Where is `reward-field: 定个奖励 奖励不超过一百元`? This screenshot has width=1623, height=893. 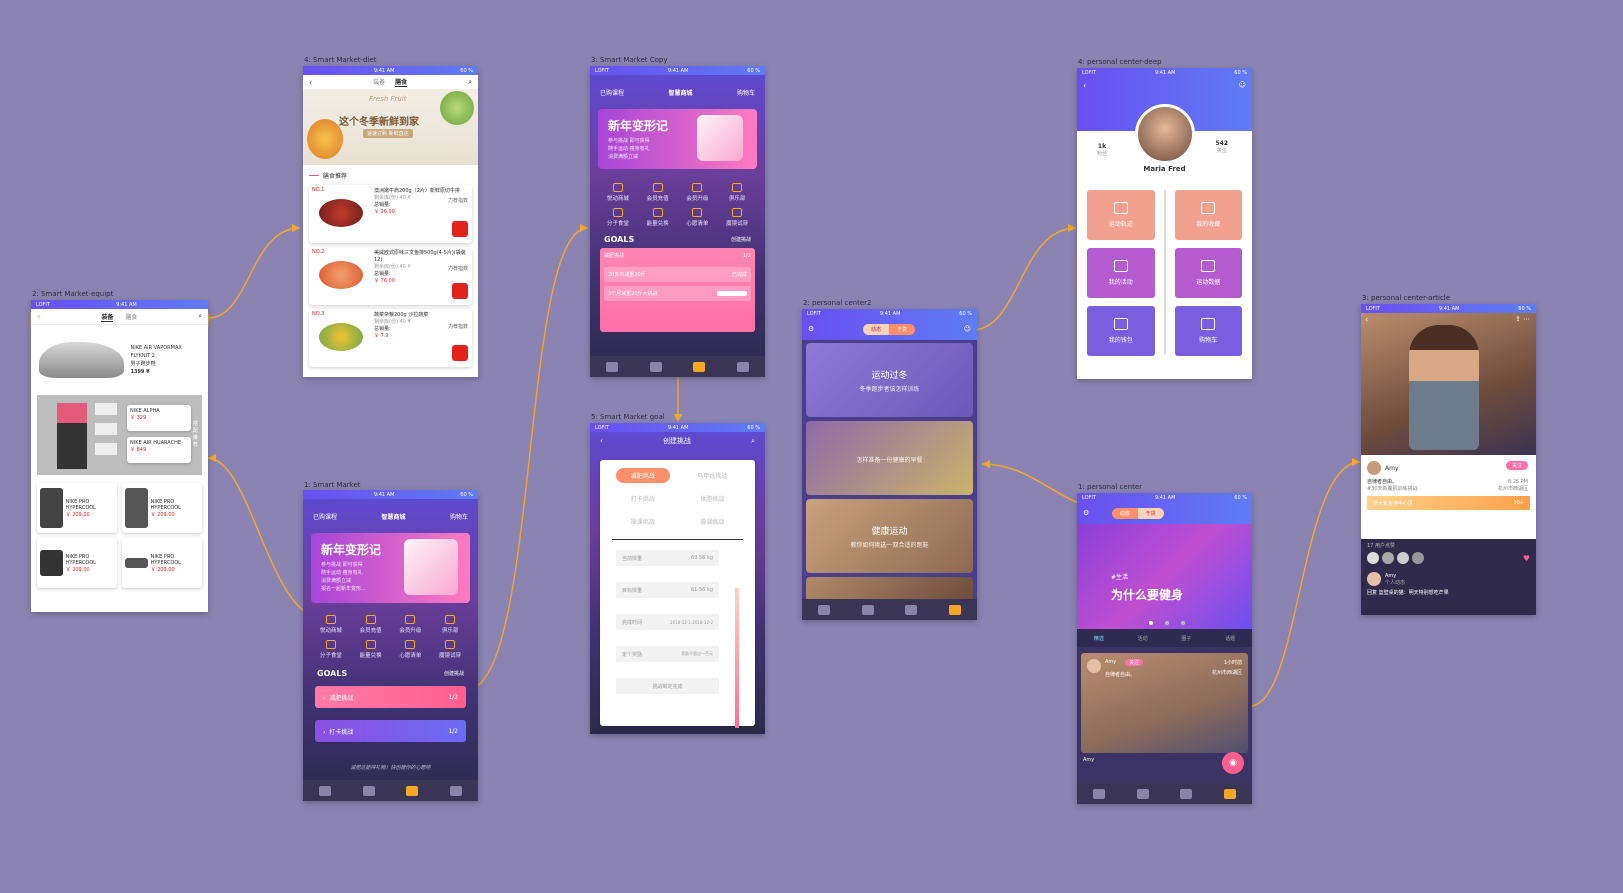 reward-field: 定个奖励 奖励不超过一百元 is located at coordinates (667, 654).